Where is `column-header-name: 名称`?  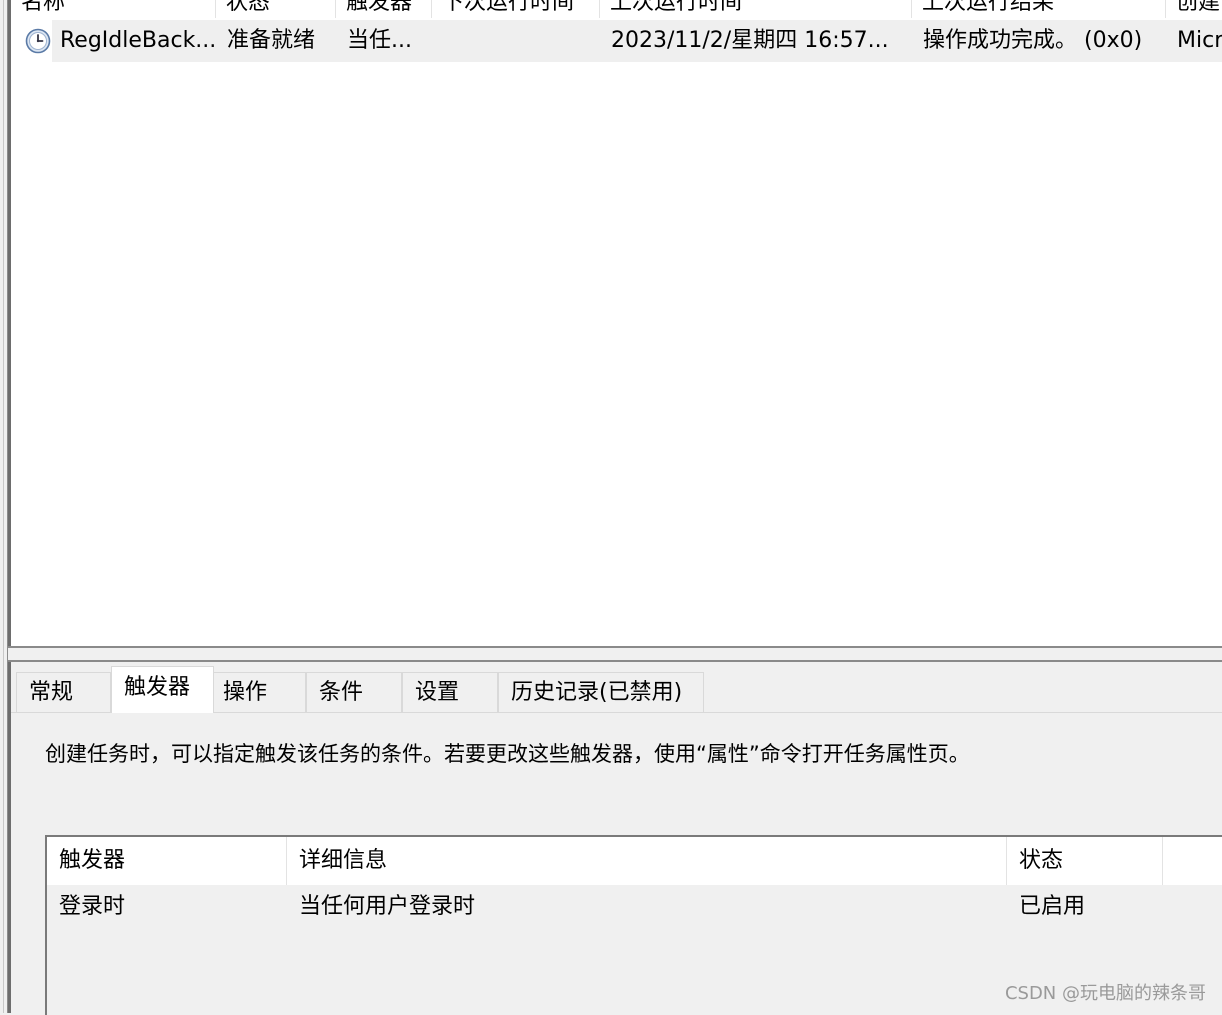
column-header-name: 名称 is located at coordinates (113, 9).